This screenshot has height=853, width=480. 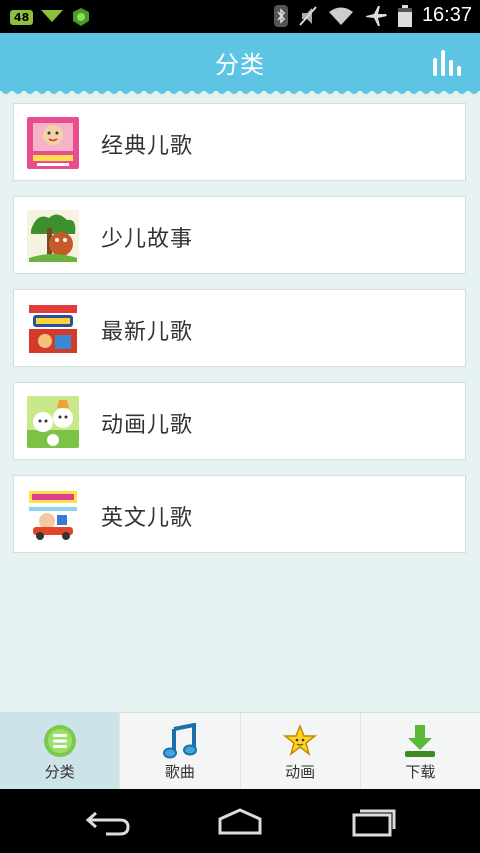 What do you see at coordinates (446, 15) in the screenshot?
I see `clock: 16:37` at bounding box center [446, 15].